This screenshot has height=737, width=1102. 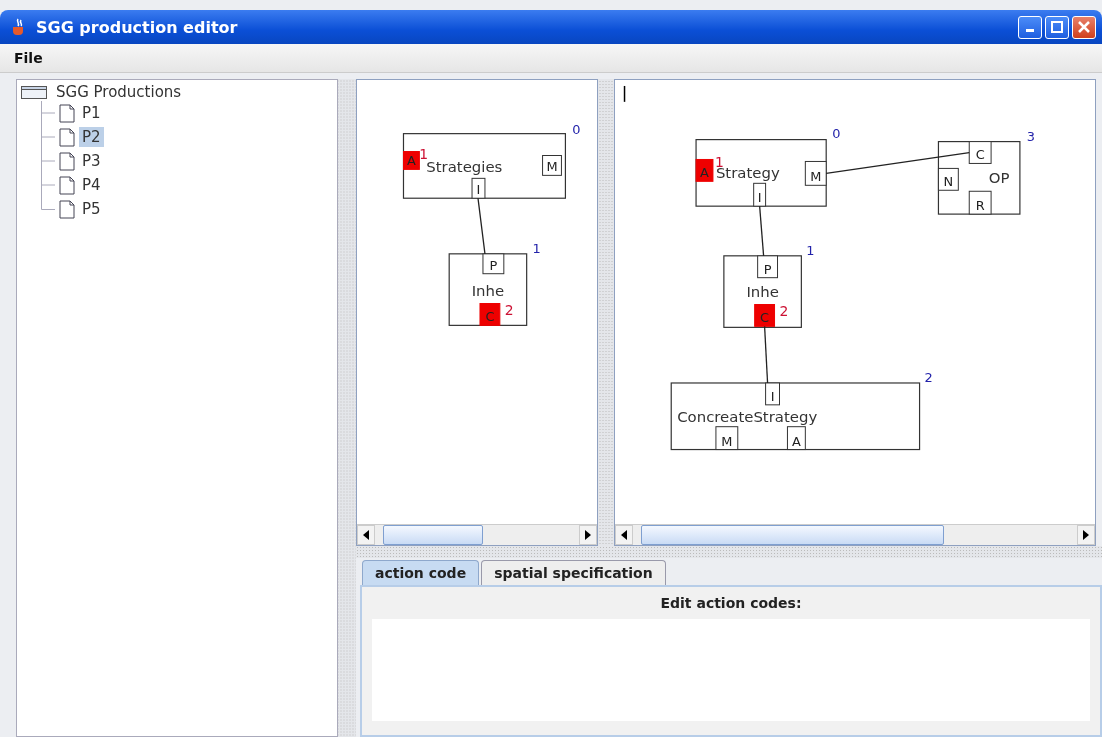 What do you see at coordinates (1030, 30) in the screenshot?
I see `minimize-icon` at bounding box center [1030, 30].